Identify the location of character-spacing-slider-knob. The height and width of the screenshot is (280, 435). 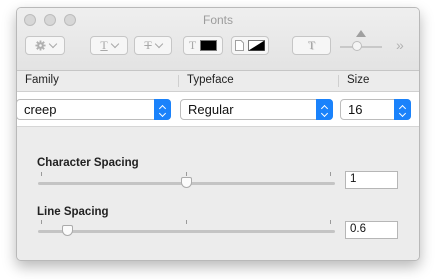
(186, 182).